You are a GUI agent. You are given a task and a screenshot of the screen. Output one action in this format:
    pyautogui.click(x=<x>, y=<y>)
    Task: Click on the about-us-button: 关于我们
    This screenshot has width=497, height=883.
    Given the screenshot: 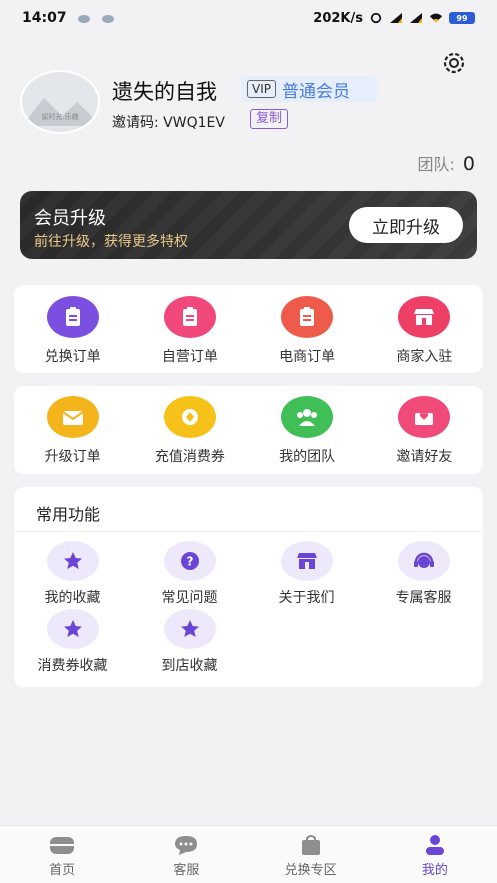 What is the action you would take?
    pyautogui.click(x=306, y=574)
    